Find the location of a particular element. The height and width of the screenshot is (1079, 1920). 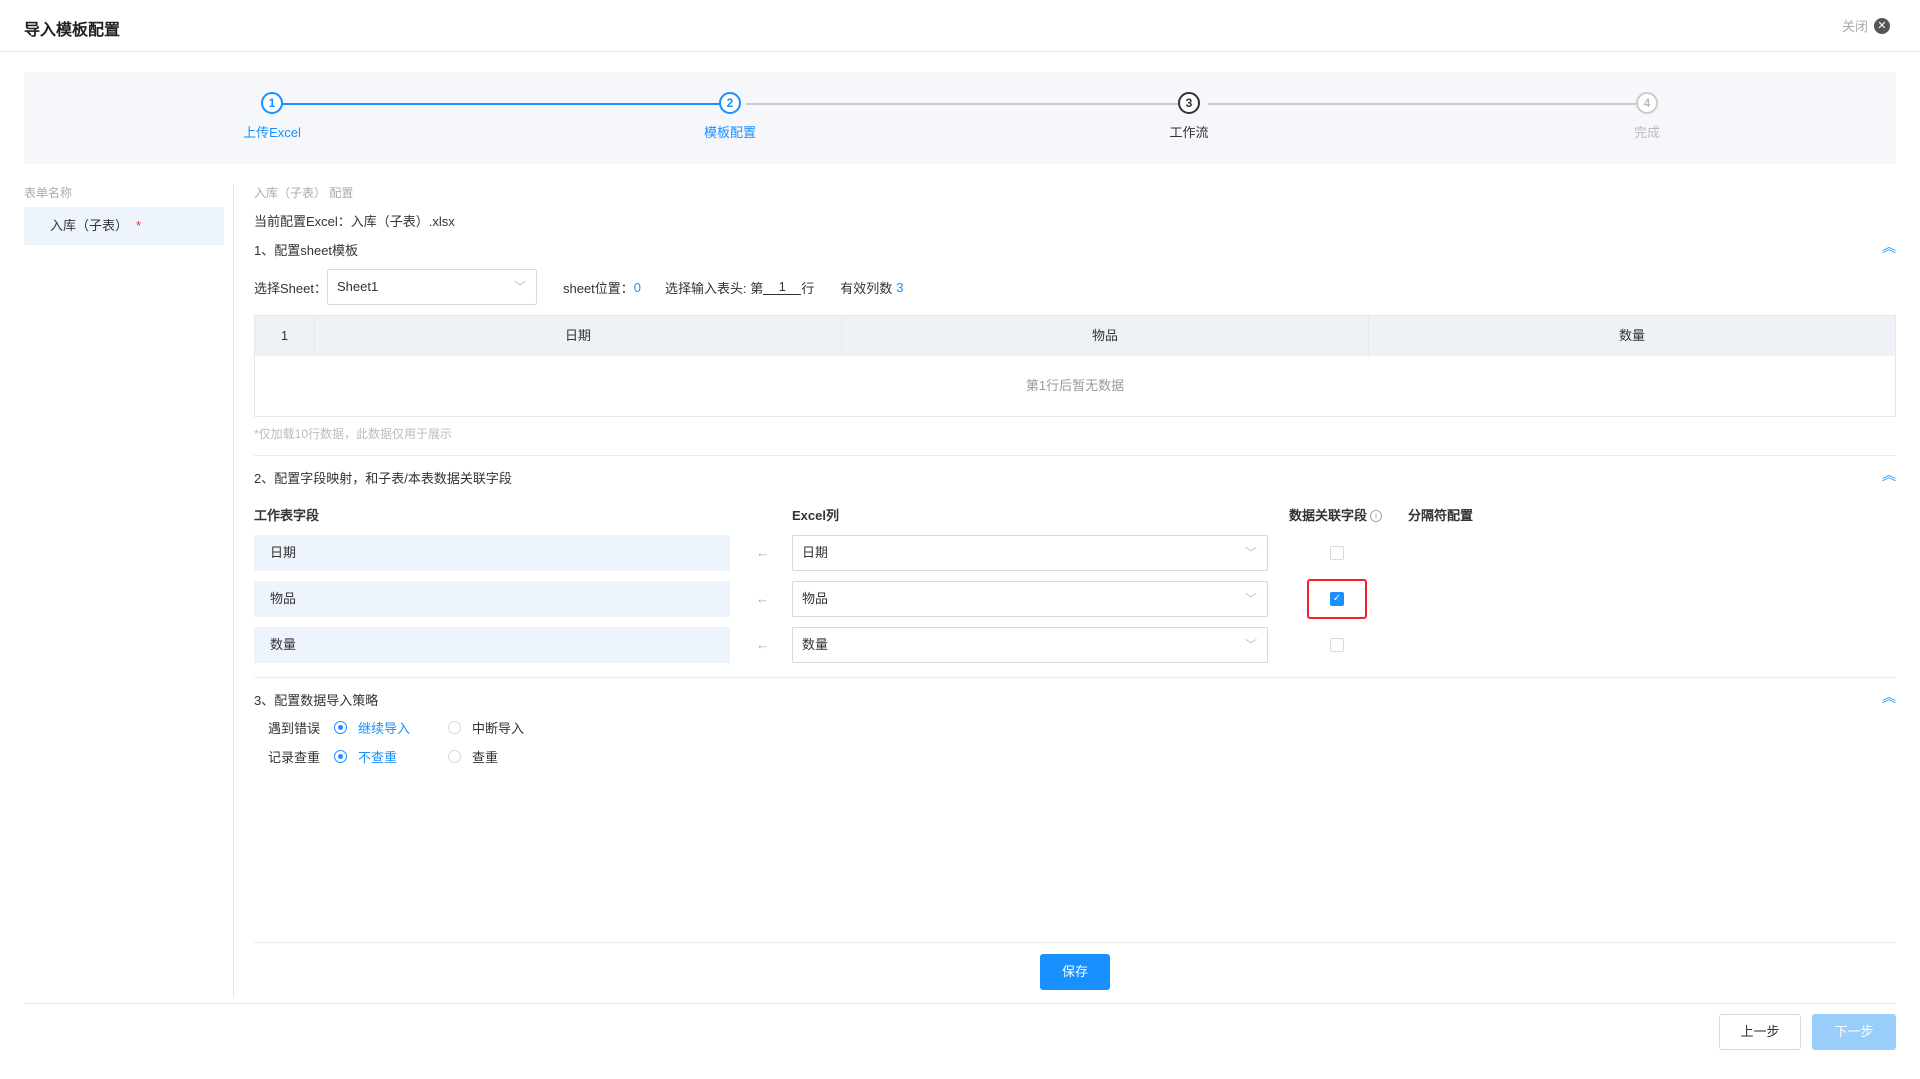

section-title-text: 2、配置字段映射，和子表/本表数据关联字段 is located at coordinates (383, 478).